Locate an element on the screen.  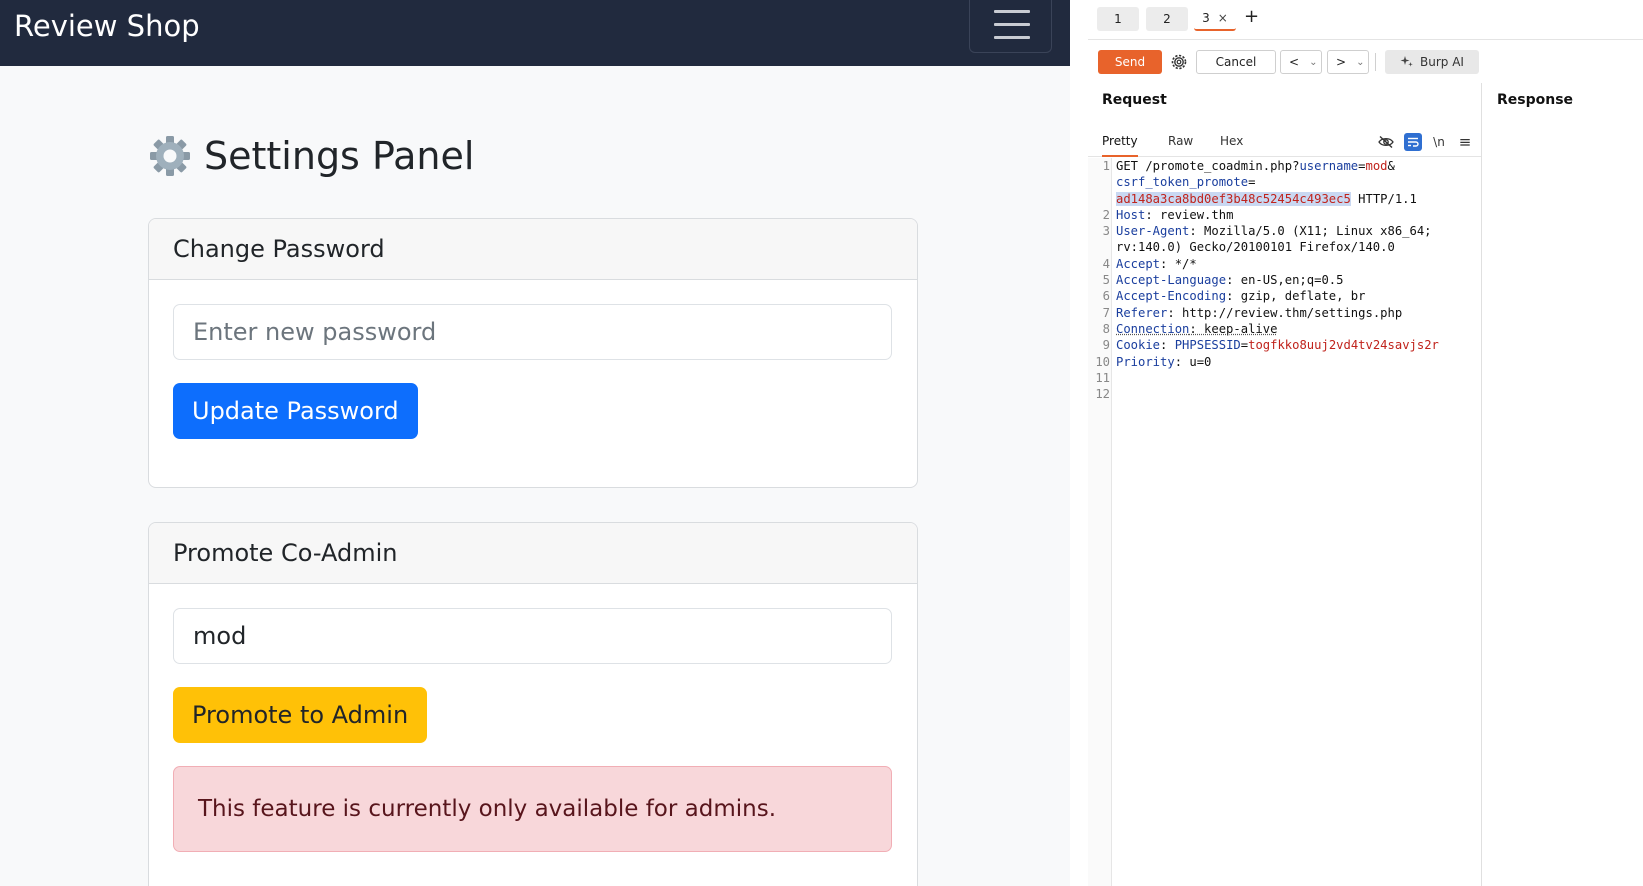
navbar-toggle-button is located at coordinates (1010, 26).